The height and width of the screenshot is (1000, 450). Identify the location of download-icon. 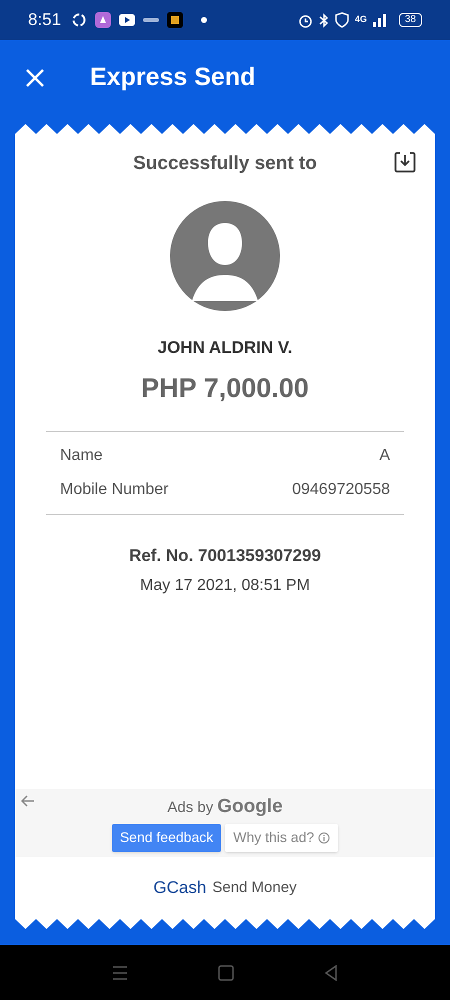
(405, 162).